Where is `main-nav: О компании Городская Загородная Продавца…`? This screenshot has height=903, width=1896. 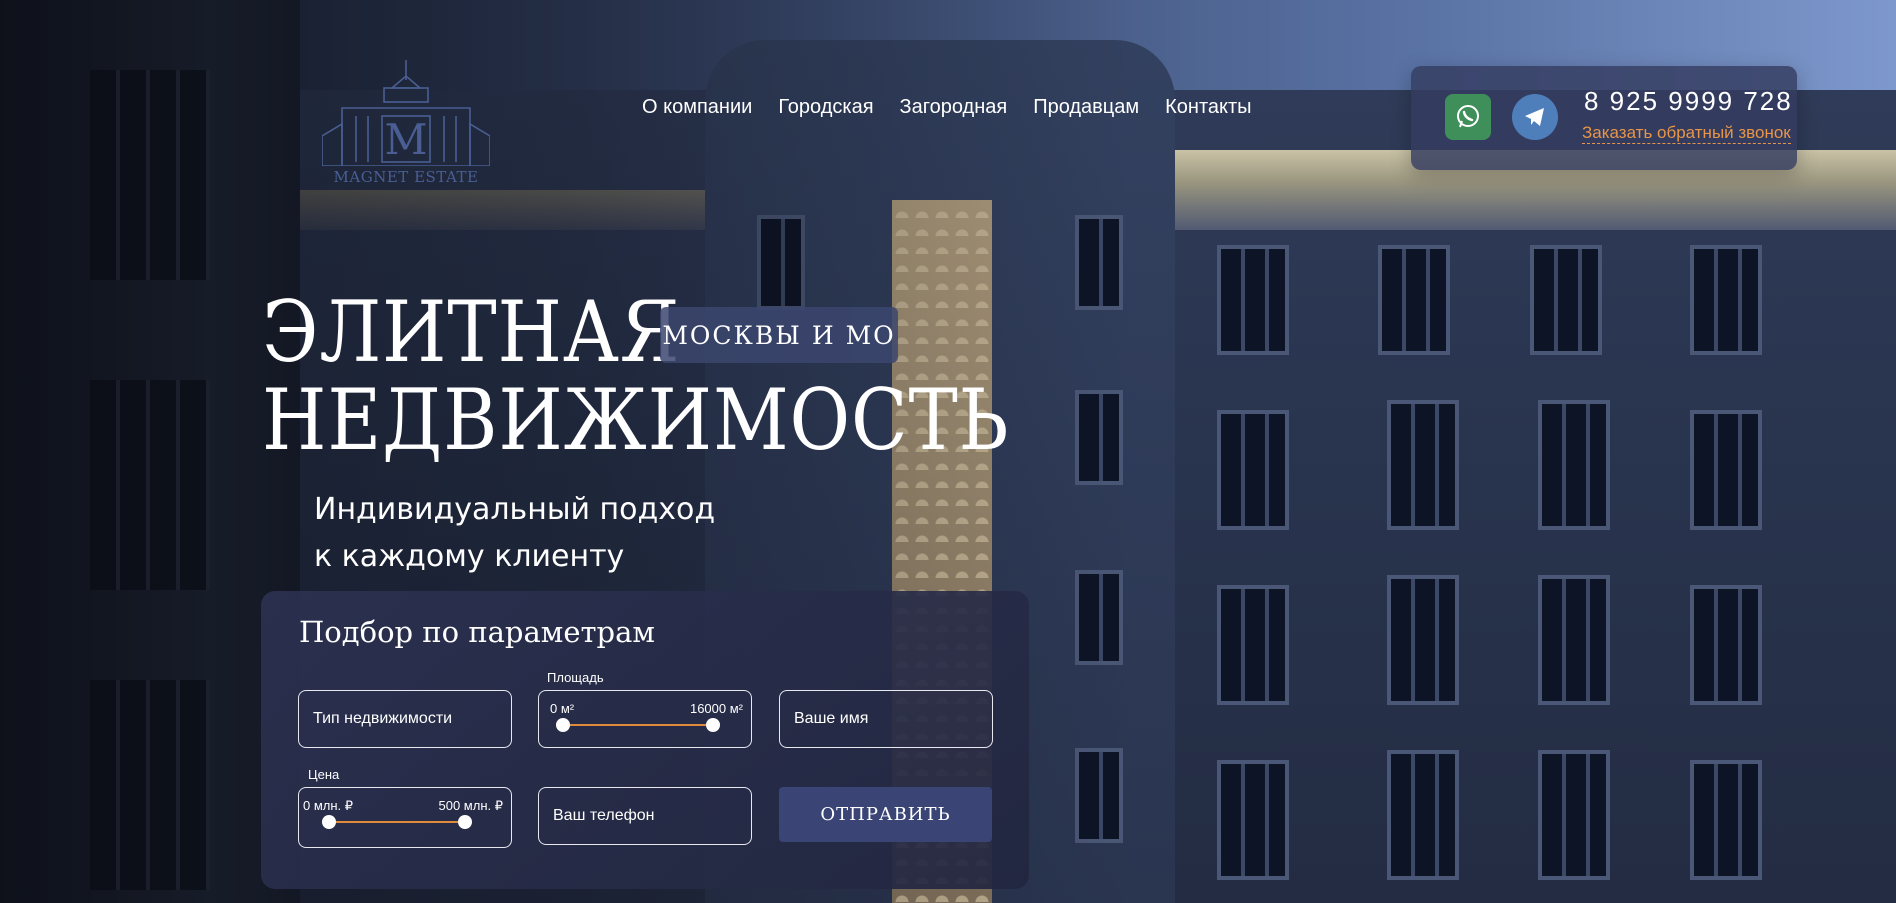
main-nav: О компании Городская Загородная Продавца… is located at coordinates (947, 107).